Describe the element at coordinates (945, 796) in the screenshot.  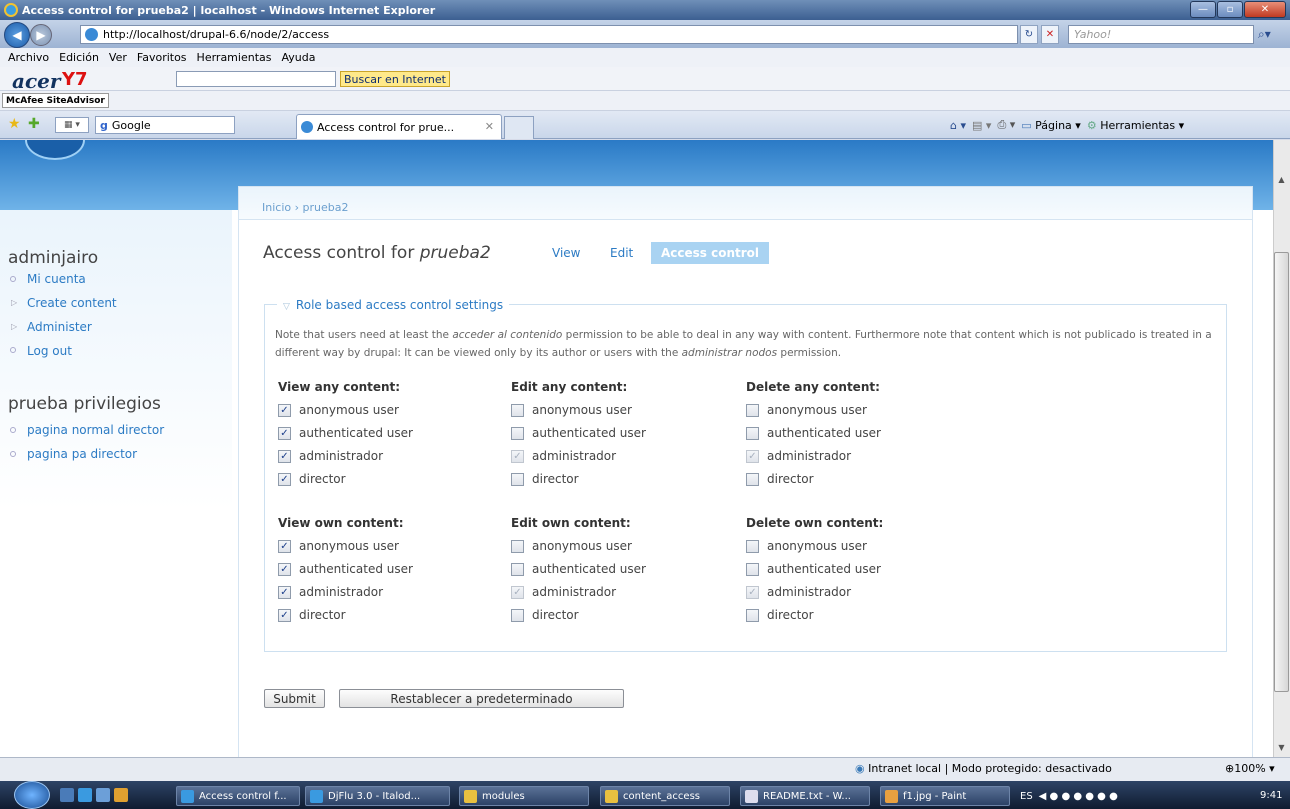
I see `taskbar-item-paint: f1.jpg - Paint` at that location.